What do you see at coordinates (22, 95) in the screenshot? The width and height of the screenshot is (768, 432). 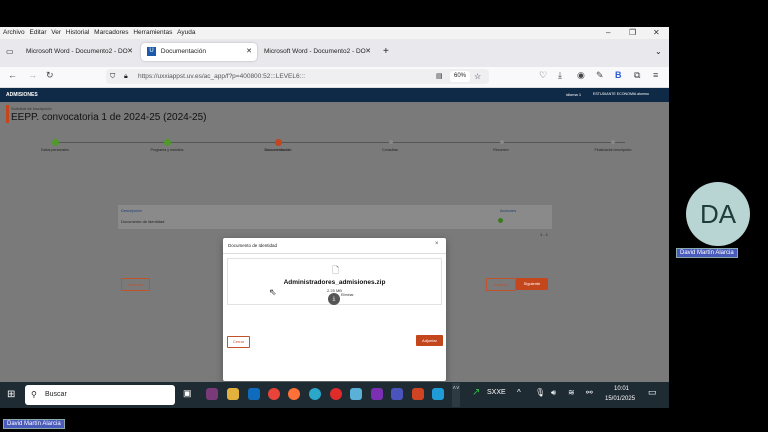 I see `portal-brand: ADMISIONES` at bounding box center [22, 95].